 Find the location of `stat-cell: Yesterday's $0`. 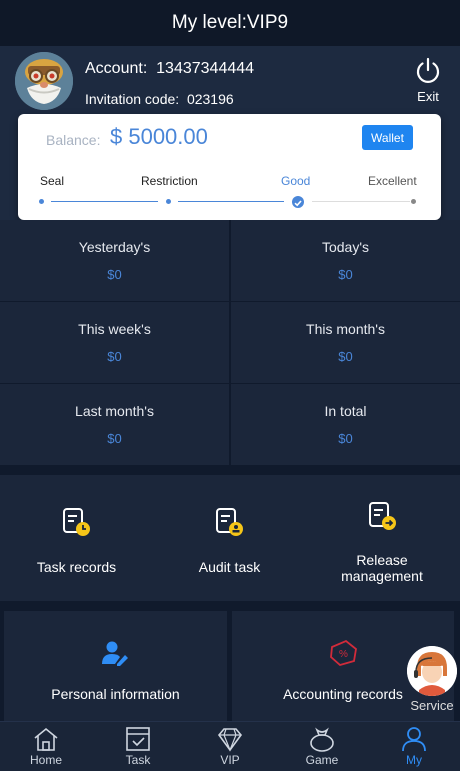

stat-cell: Yesterday's $0 is located at coordinates (114, 260).